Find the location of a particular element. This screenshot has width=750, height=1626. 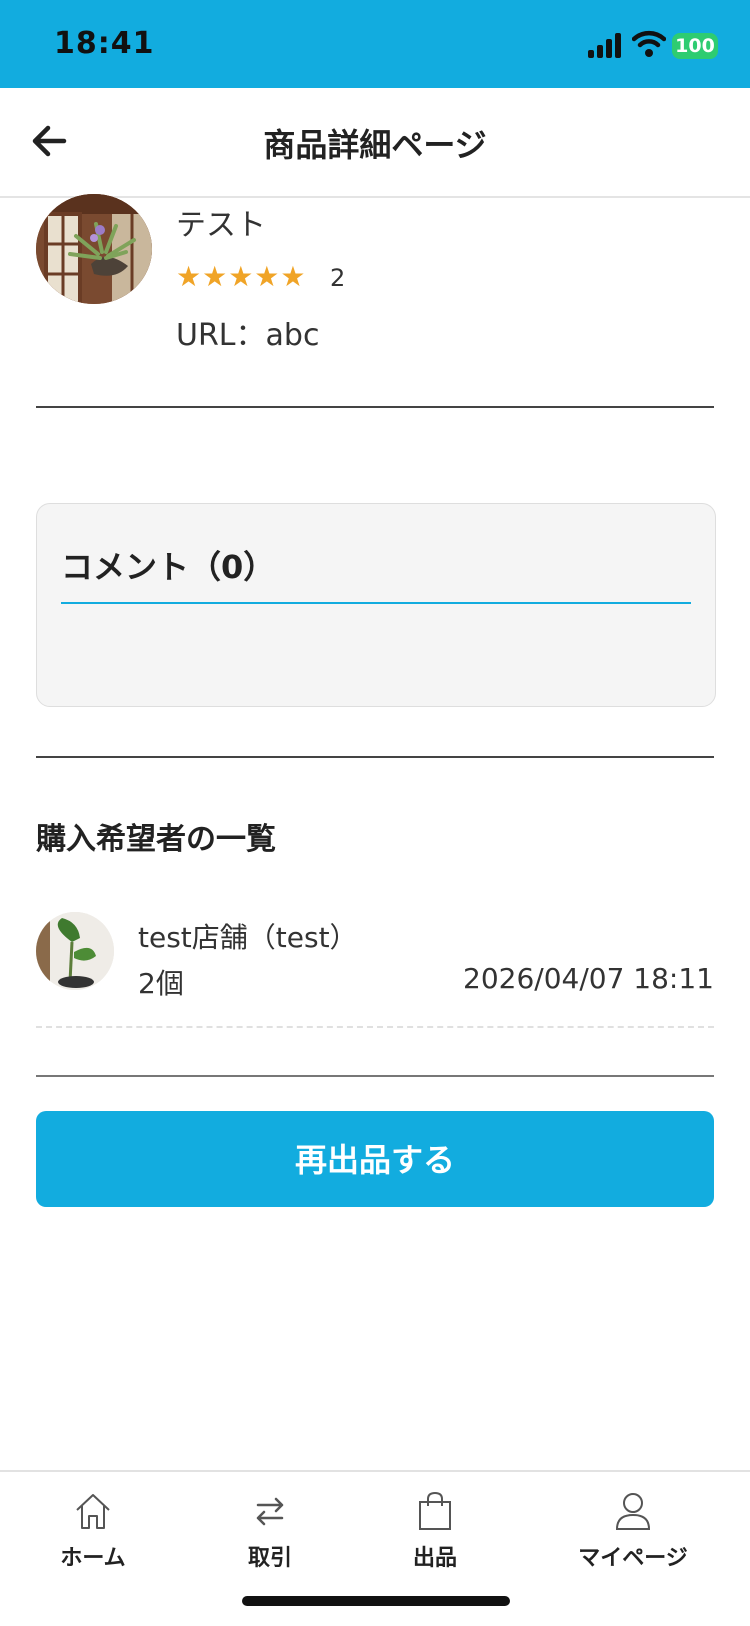

seller-name: テスト is located at coordinates (221, 225).